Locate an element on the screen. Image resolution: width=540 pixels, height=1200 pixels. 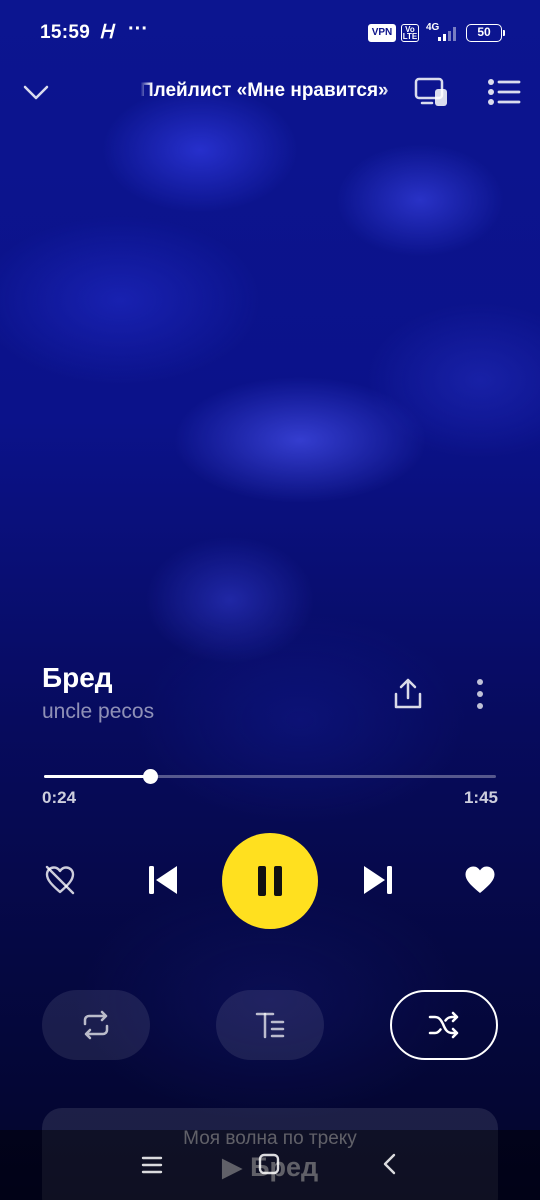
battery-icon: 50 is located at coordinates (485, 33).